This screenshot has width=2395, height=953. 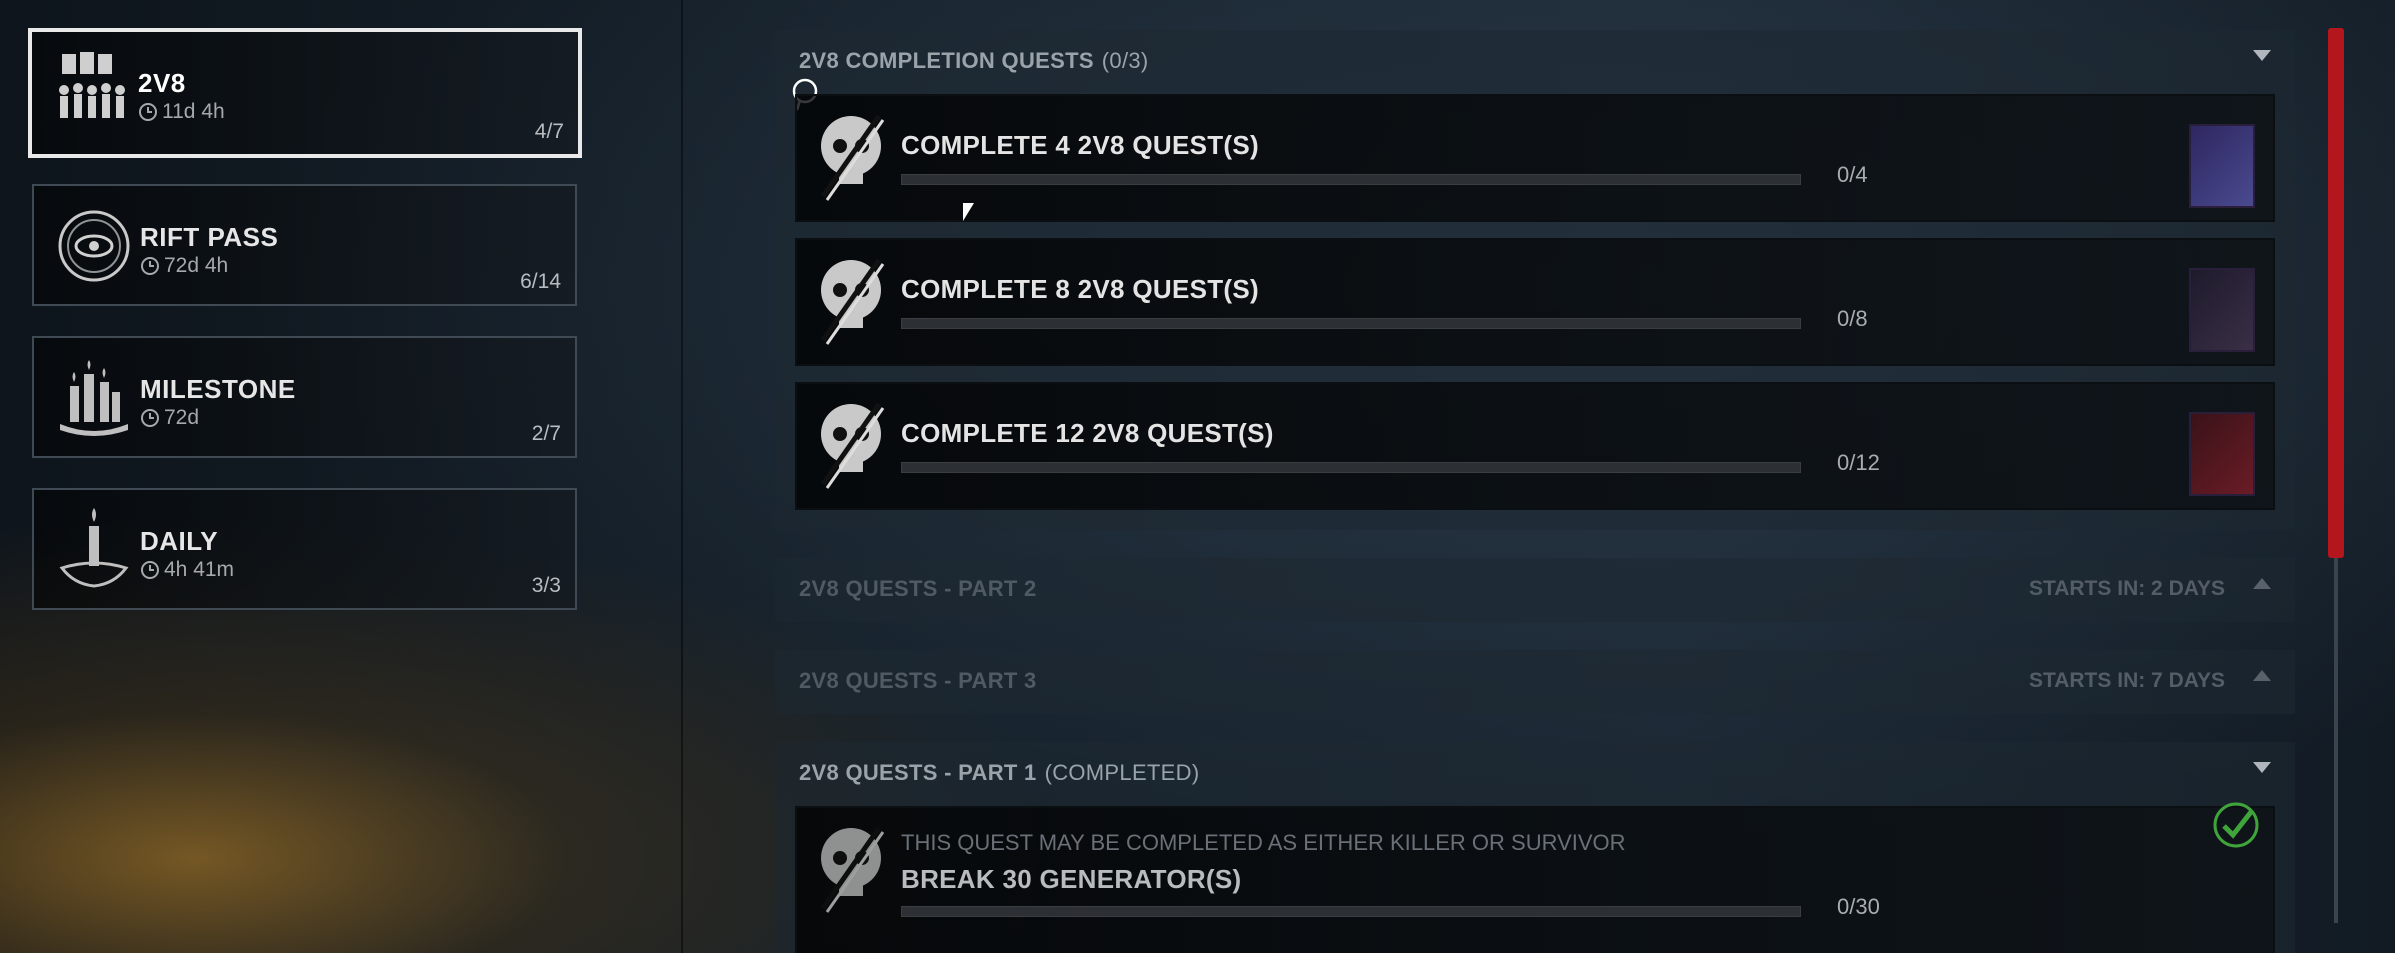 What do you see at coordinates (94, 398) in the screenshot?
I see `candles-icon` at bounding box center [94, 398].